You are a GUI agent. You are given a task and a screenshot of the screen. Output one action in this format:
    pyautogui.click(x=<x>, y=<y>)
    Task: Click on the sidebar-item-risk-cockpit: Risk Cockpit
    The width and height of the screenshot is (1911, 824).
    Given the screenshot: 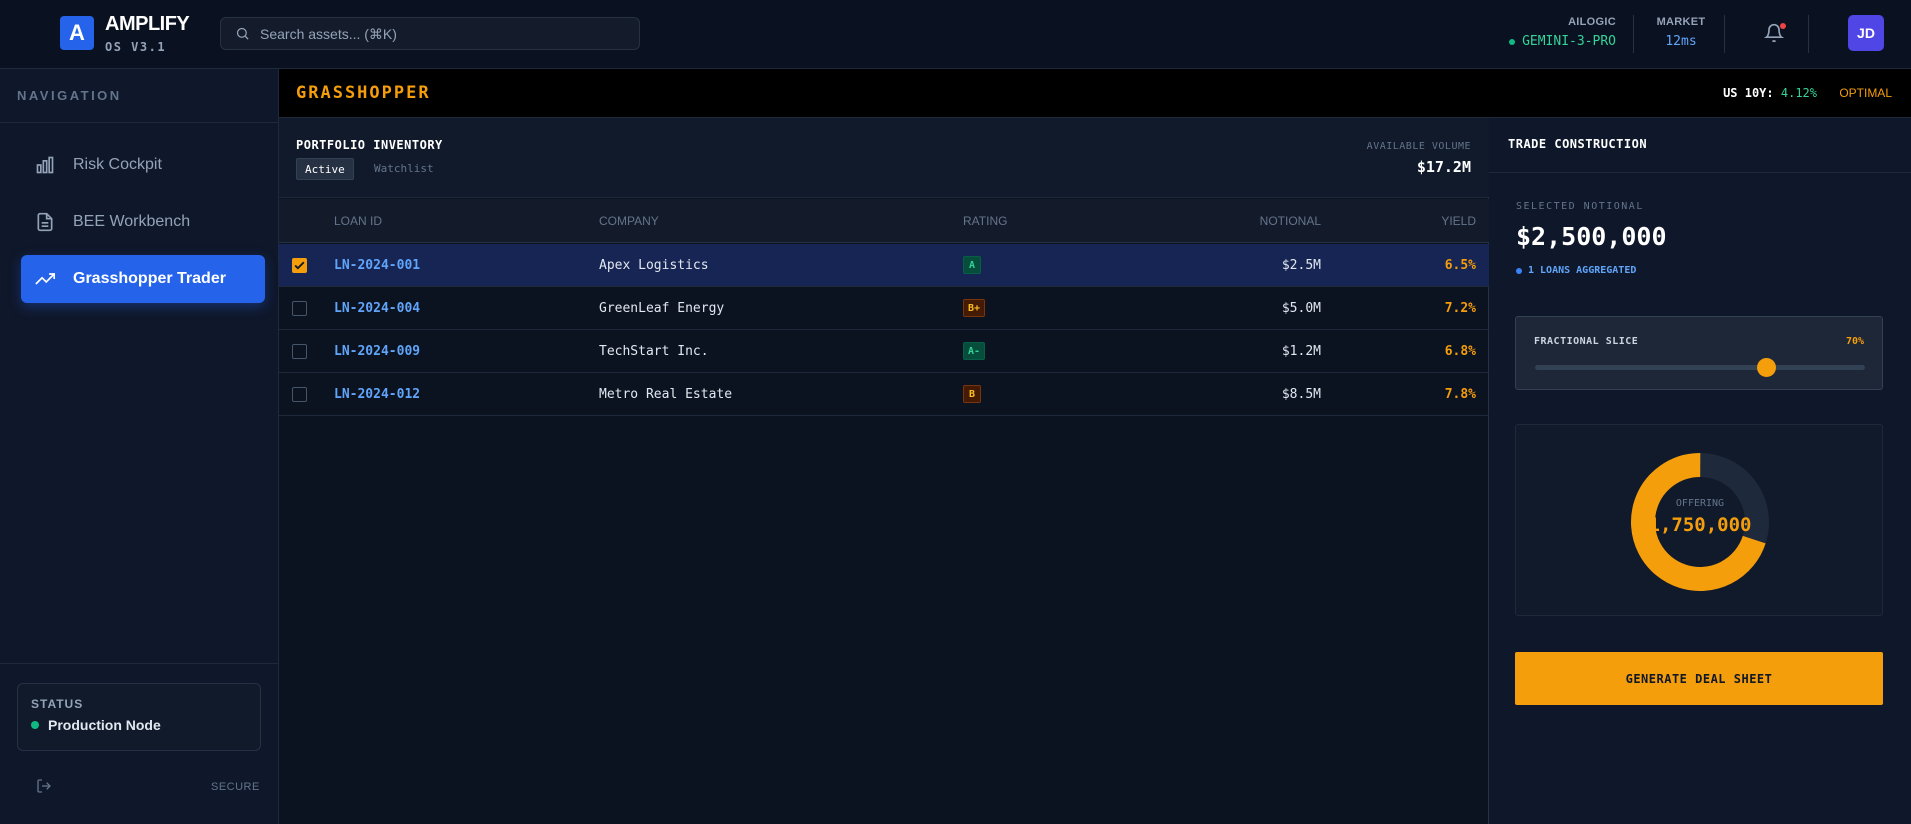 What is the action you would take?
    pyautogui.click(x=143, y=165)
    